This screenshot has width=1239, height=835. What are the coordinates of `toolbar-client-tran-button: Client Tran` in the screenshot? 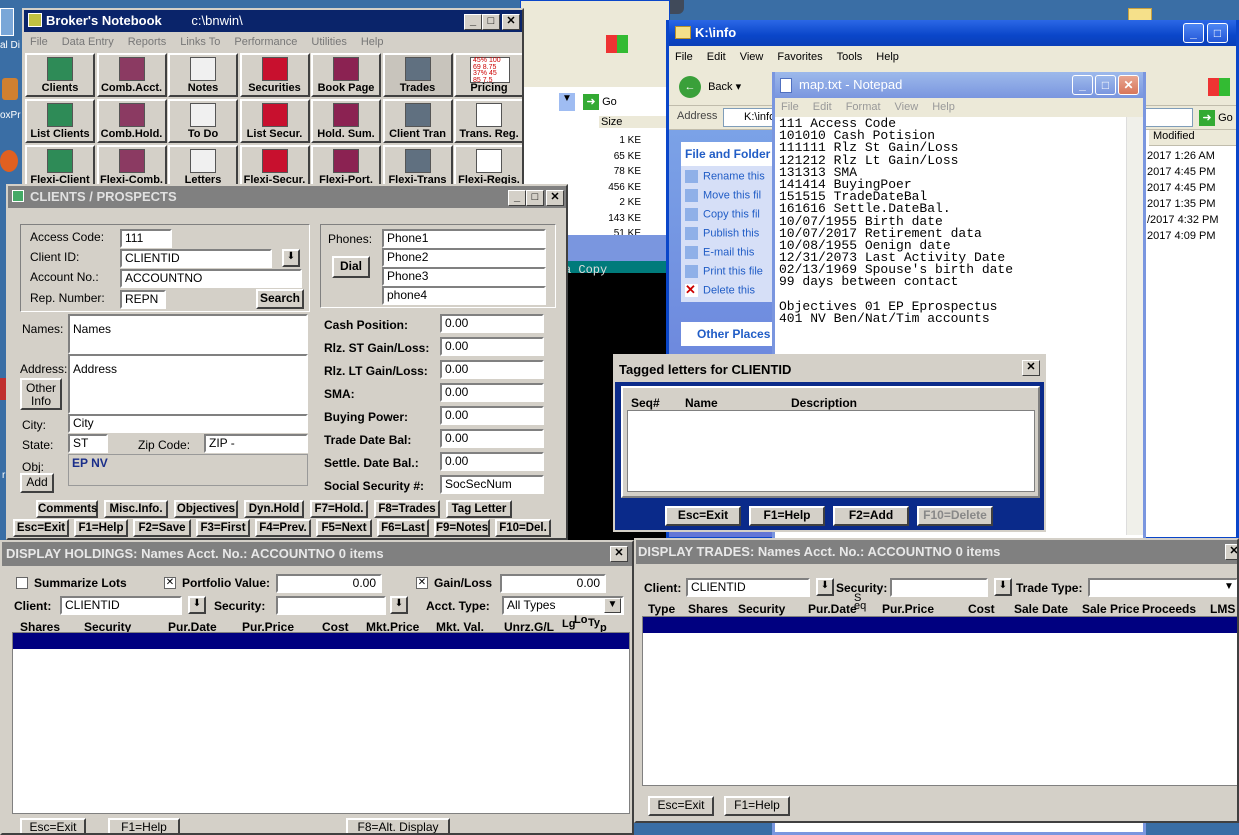 It's located at (417, 121).